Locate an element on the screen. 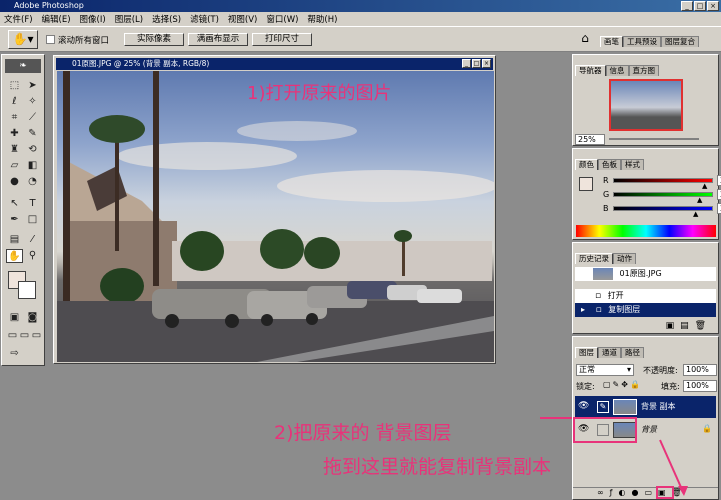 The width and height of the screenshot is (721, 500). channel-label: R is located at coordinates (606, 180).